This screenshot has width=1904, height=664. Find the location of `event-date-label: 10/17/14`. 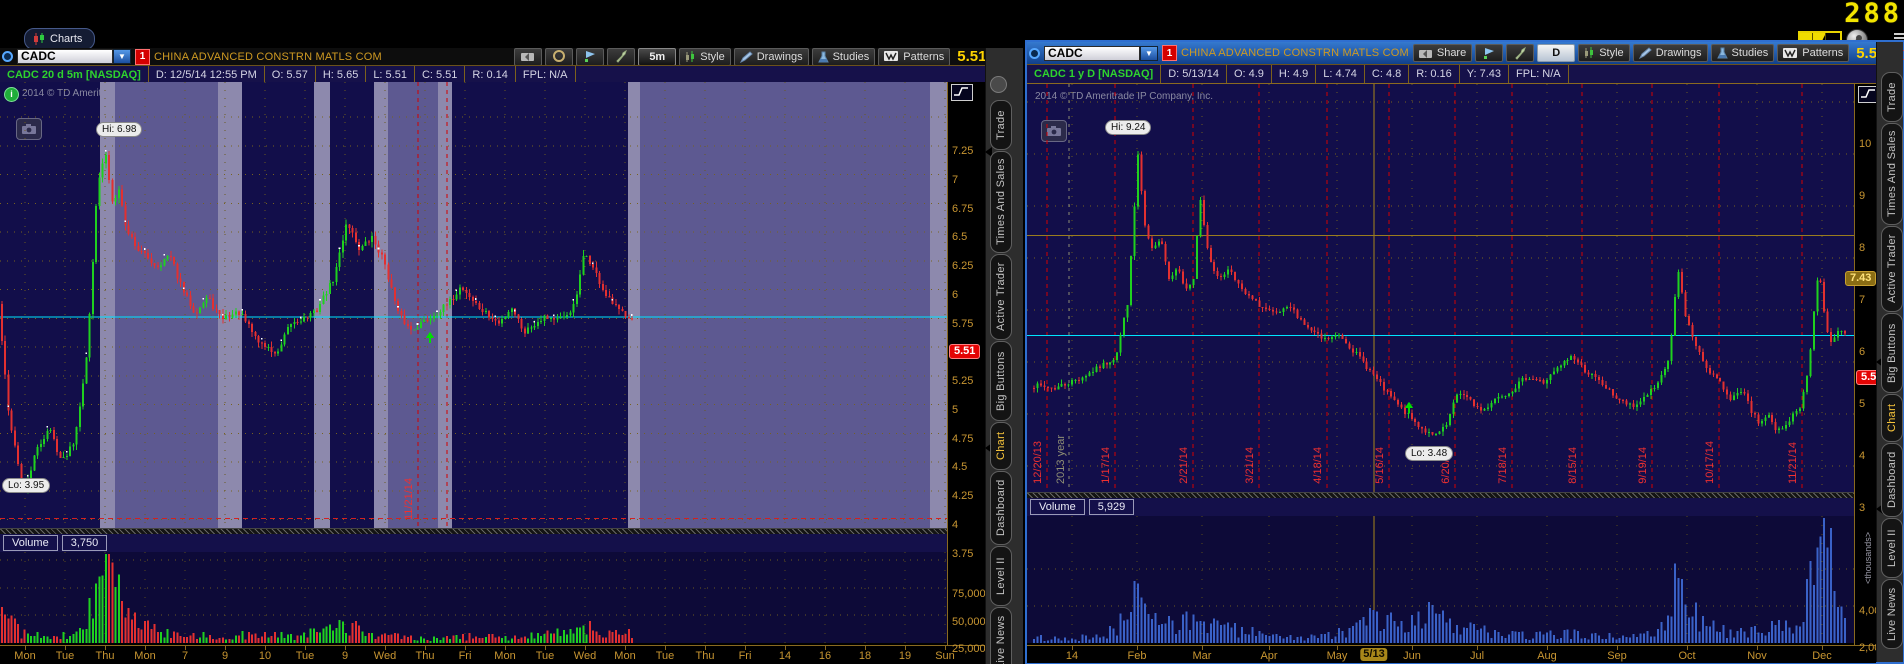

event-date-label: 10/17/14 is located at coordinates (1710, 462).